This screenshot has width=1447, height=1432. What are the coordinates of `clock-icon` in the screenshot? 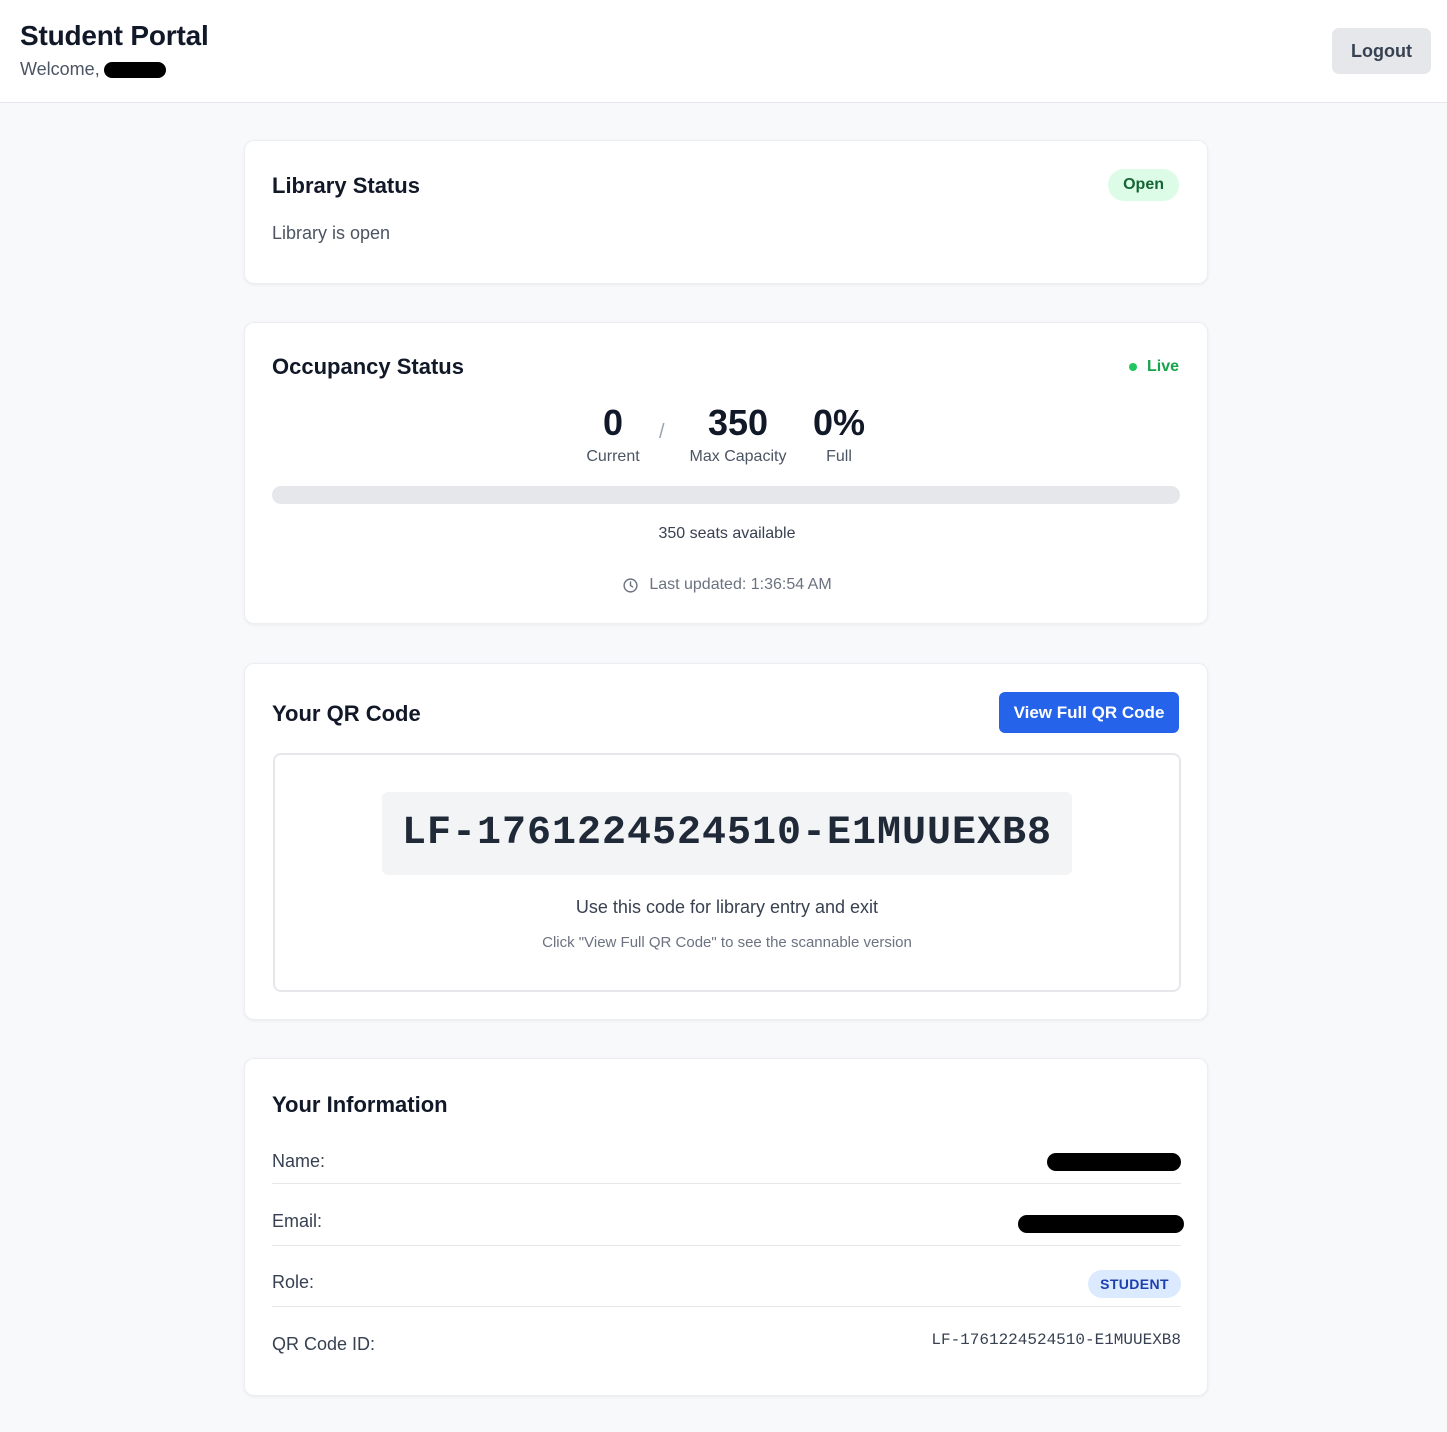 It's located at (630, 585).